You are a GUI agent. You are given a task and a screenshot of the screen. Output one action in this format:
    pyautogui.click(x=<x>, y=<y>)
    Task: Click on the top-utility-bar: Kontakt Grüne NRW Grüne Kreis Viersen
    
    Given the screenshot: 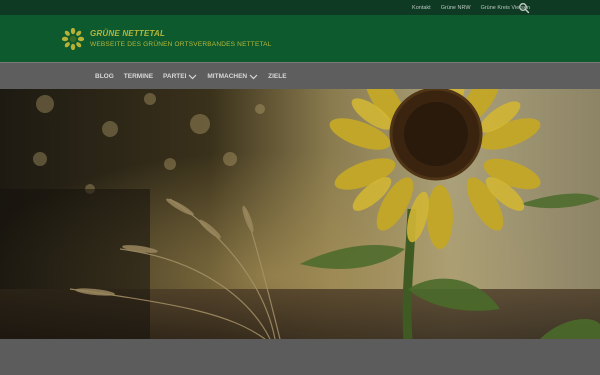 What is the action you would take?
    pyautogui.click(x=300, y=7)
    